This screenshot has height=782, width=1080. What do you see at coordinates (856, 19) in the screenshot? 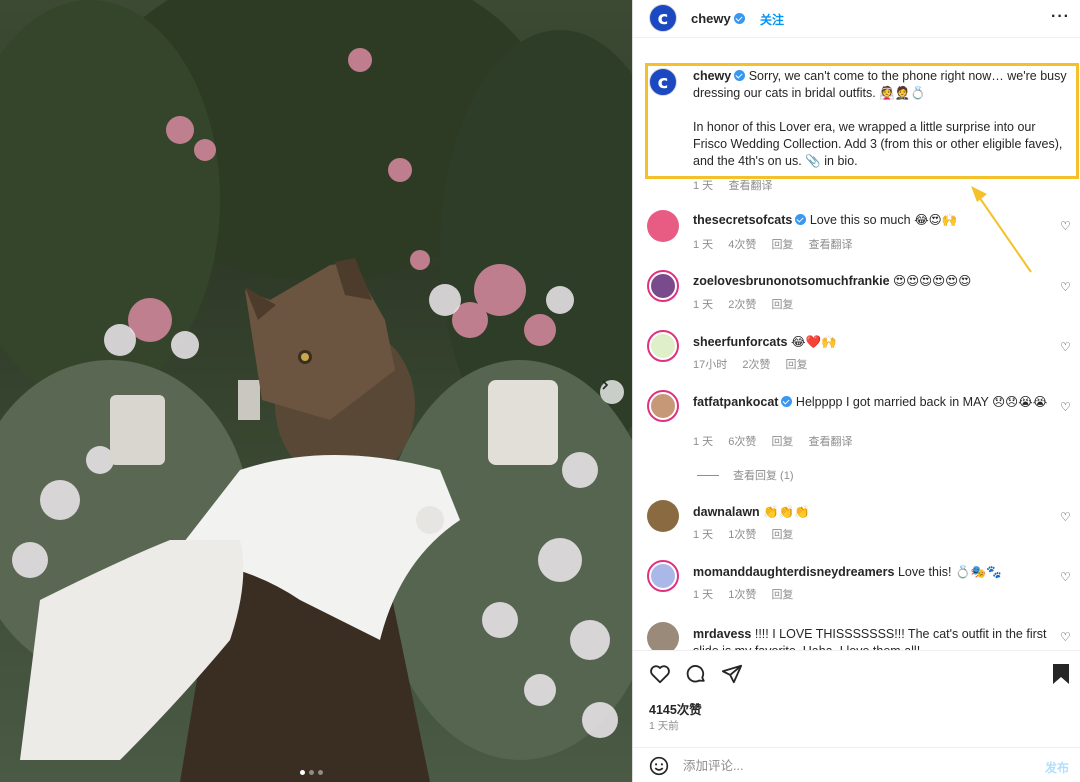
I see `post-header: c chewy 关注 ···` at bounding box center [856, 19].